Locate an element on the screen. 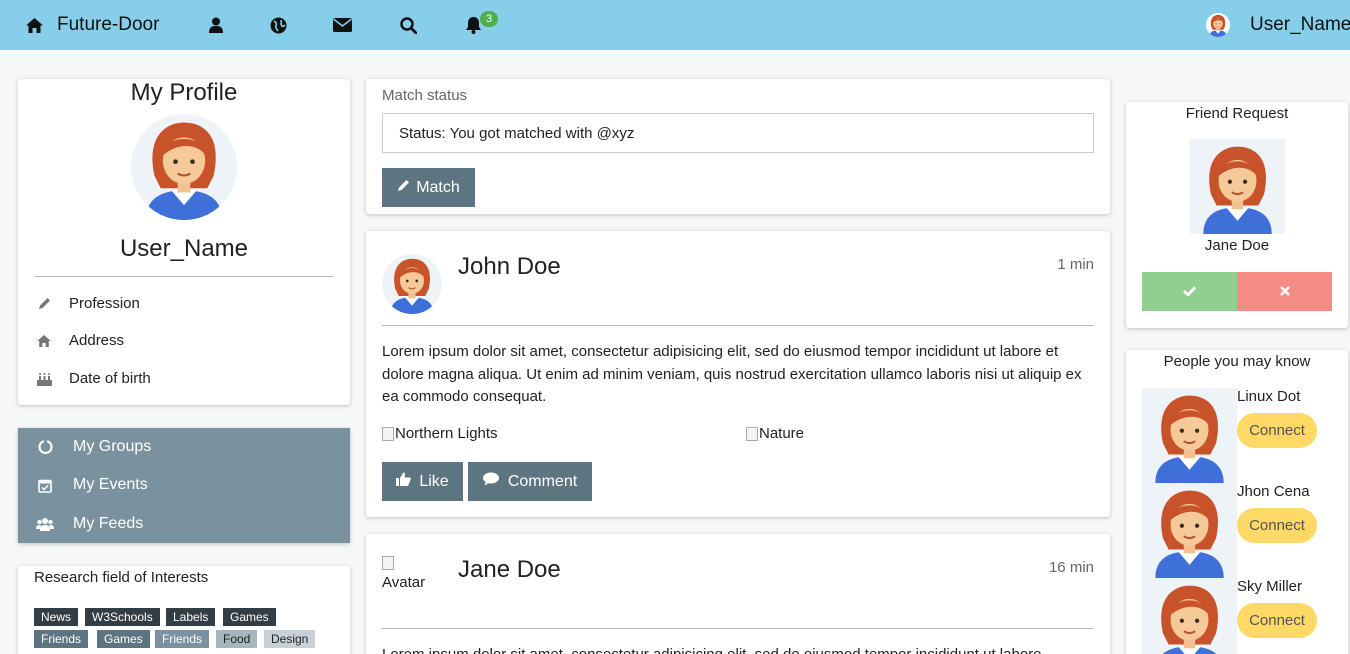 This screenshot has height=654, width=1350. friend-request-name: Jane Doe is located at coordinates (1237, 245).